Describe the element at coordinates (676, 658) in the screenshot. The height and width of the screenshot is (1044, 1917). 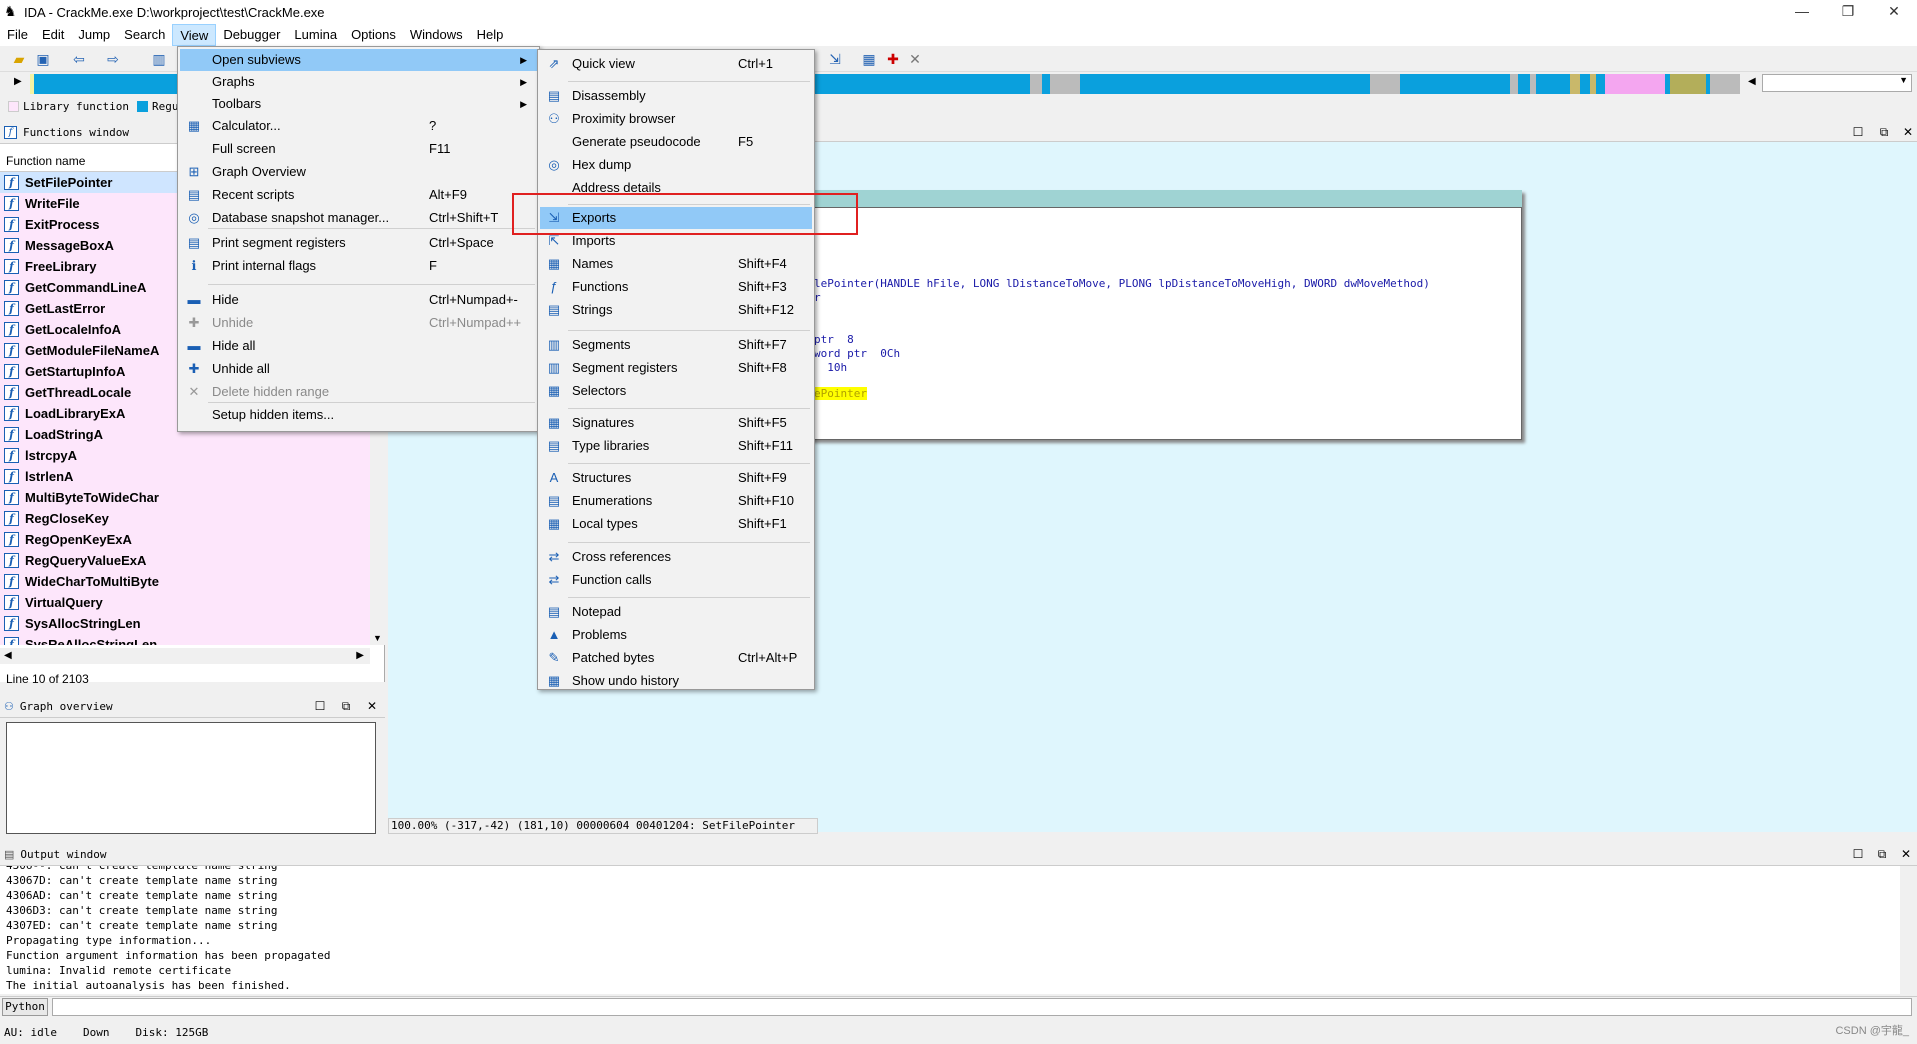
I see `menu-item-patched-bytes: ✎ Patched bytes Ctrl+Alt+P` at that location.